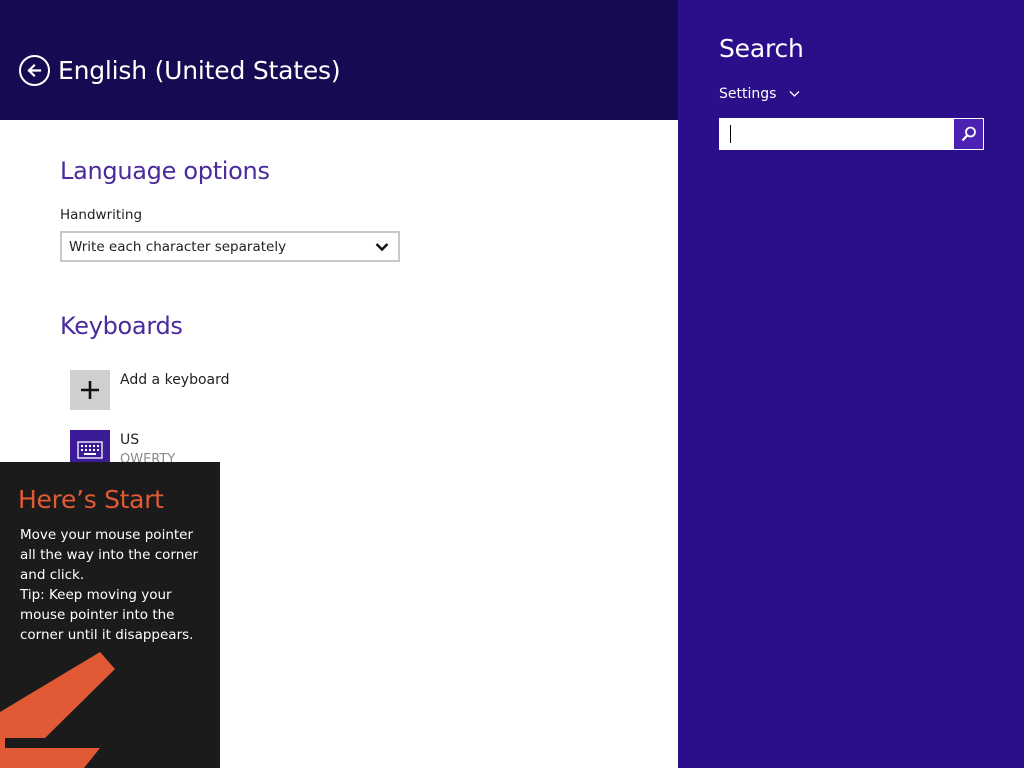 The width and height of the screenshot is (1024, 768). I want to click on search-scope-label: Settings, so click(748, 94).